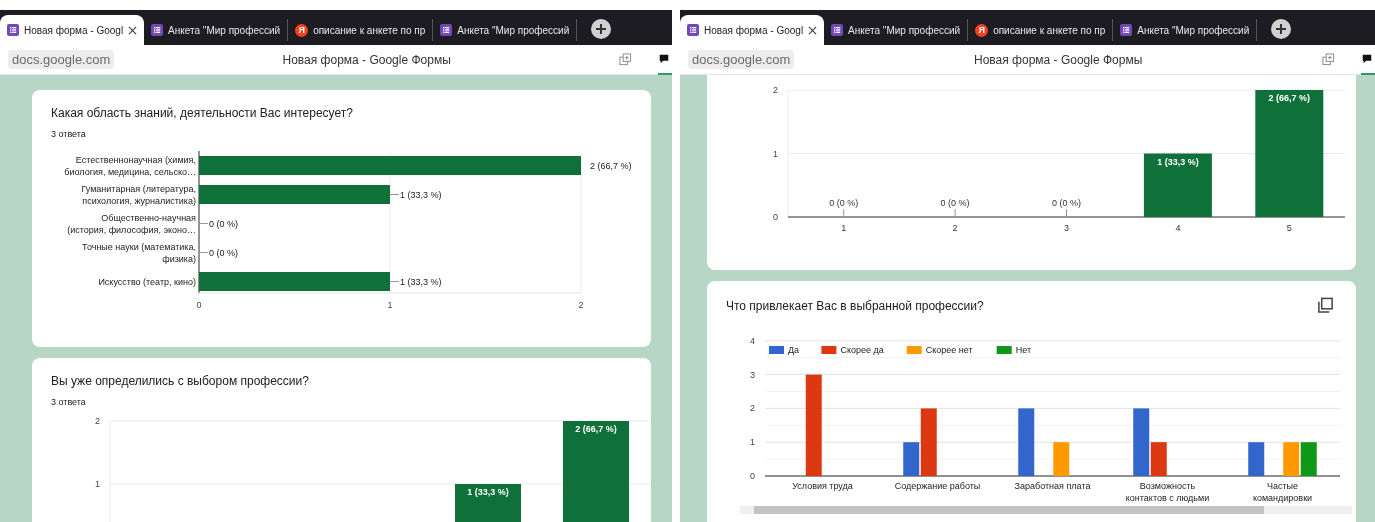  What do you see at coordinates (1052, 486) in the screenshot?
I see `category-label: Заработная плата` at bounding box center [1052, 486].